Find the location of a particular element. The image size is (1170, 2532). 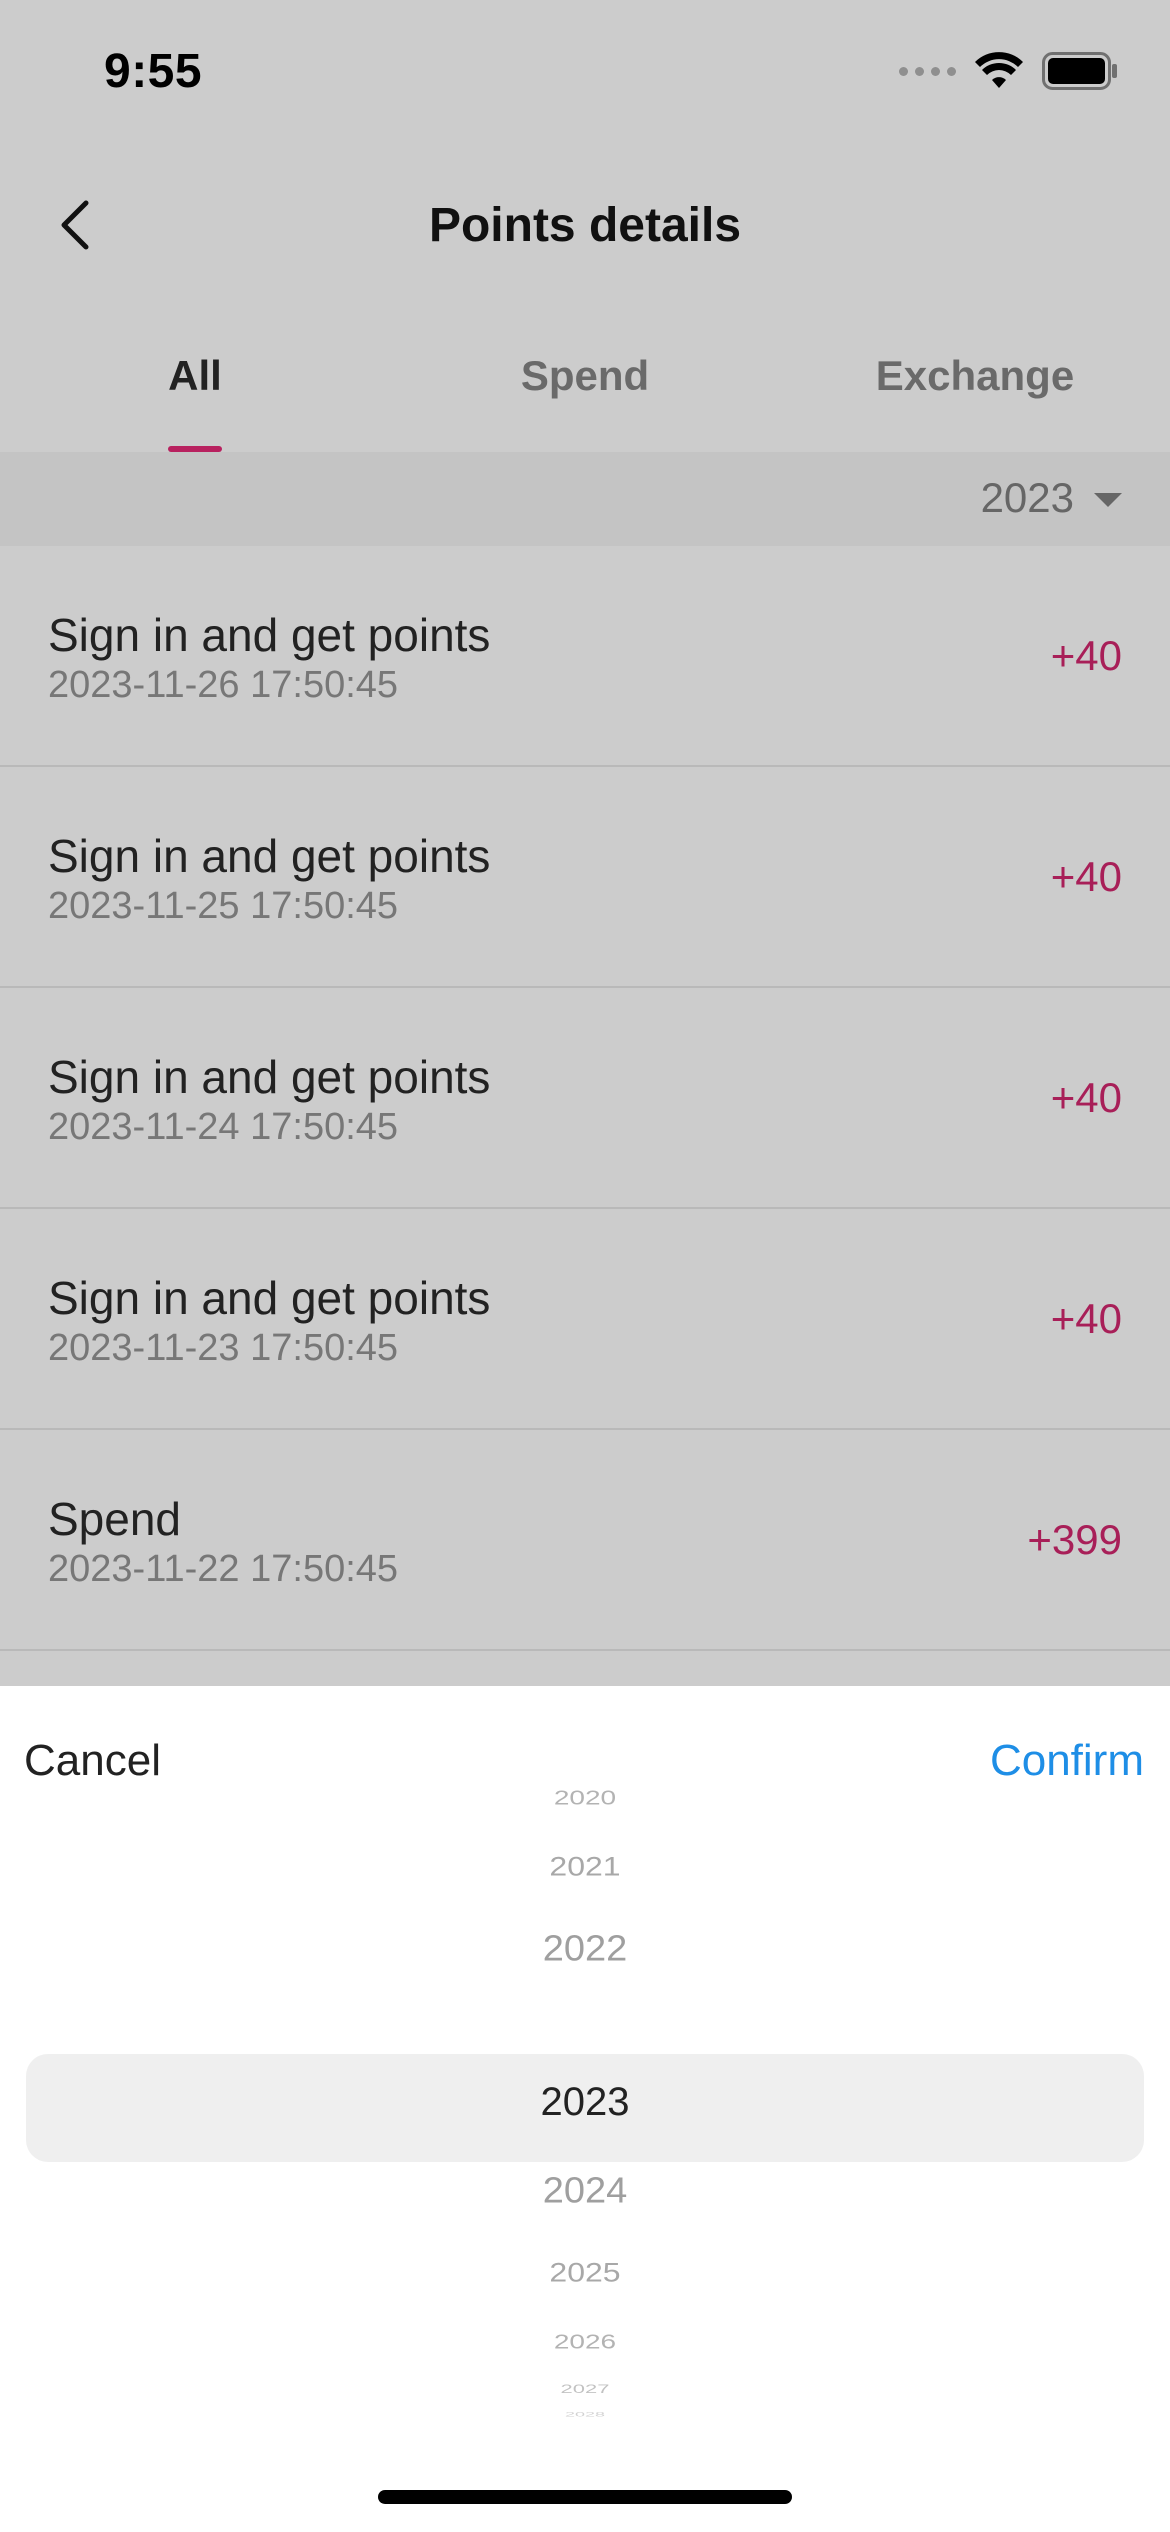

tab-exchange: Exchange is located at coordinates (975, 376).